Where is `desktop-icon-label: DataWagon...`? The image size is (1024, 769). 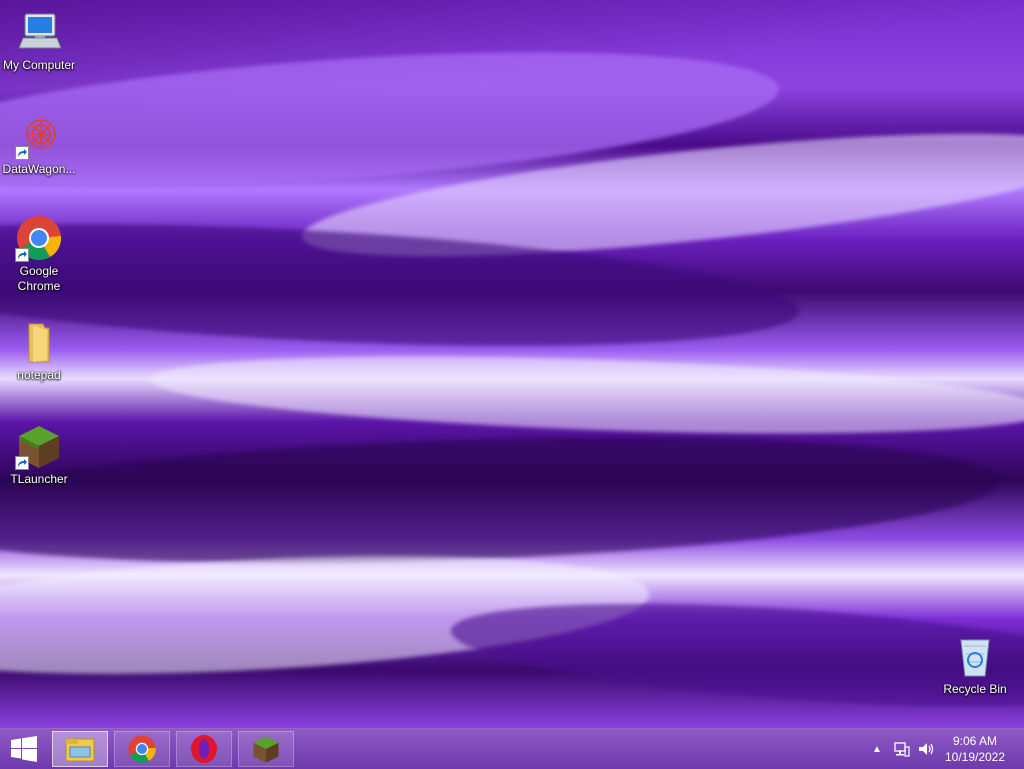 desktop-icon-label: DataWagon... is located at coordinates (39, 169).